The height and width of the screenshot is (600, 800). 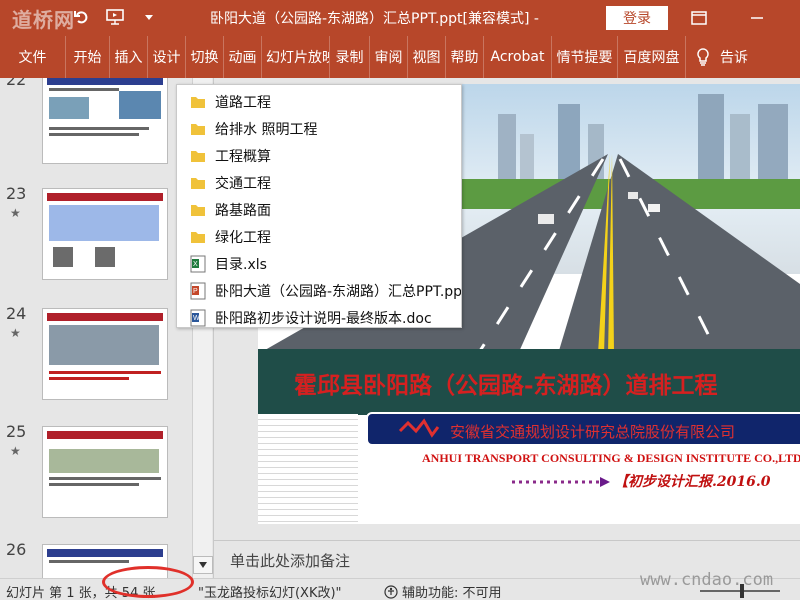 I want to click on decorative-lines, so click(x=308, y=469).